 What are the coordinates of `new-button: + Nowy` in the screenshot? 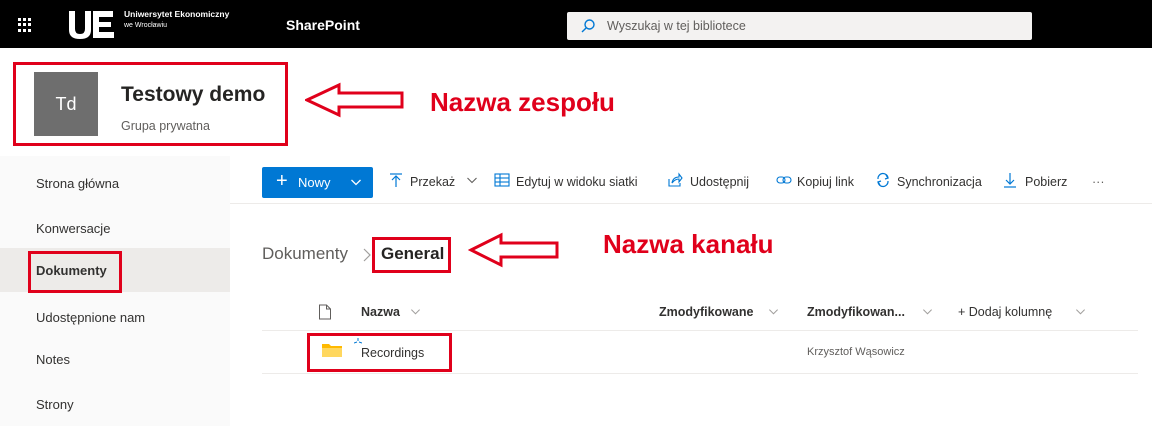 It's located at (317, 182).